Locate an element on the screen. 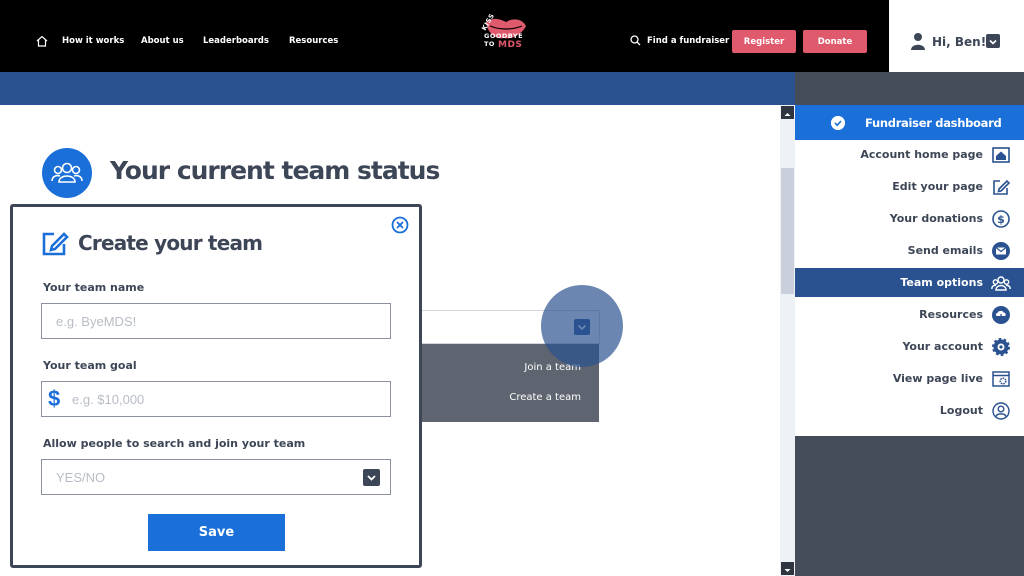 The height and width of the screenshot is (576, 1024). chevron-up-icon is located at coordinates (787, 114).